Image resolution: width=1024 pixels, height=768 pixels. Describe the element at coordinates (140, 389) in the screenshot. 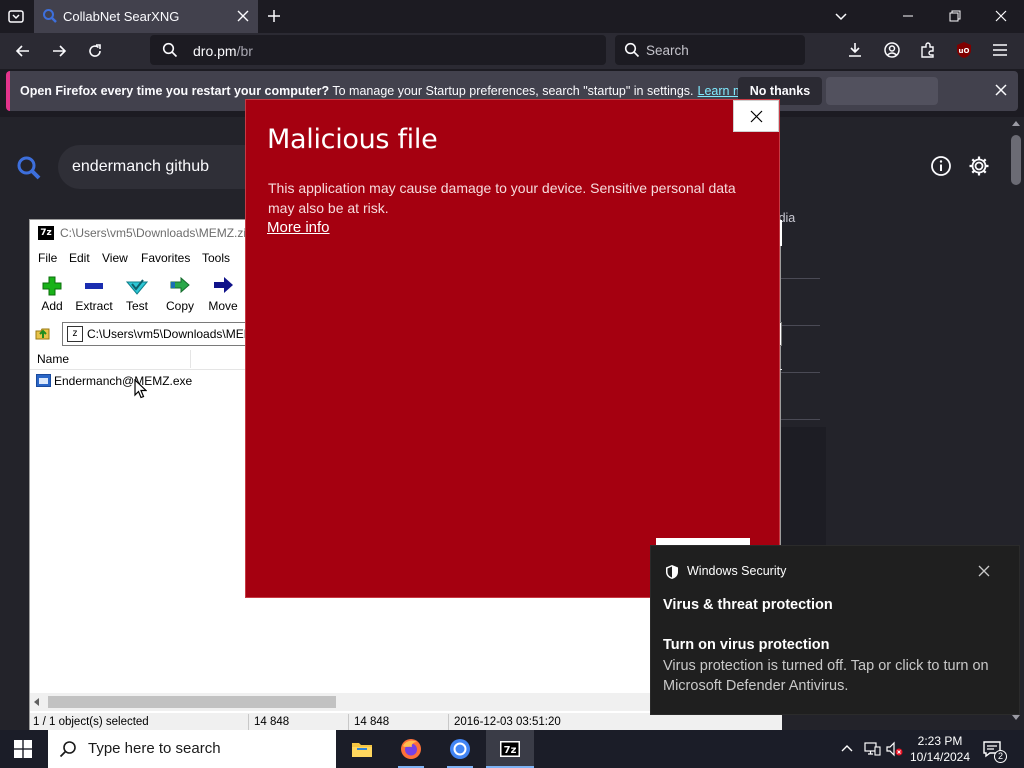

I see `mouse-cursor-icon` at that location.